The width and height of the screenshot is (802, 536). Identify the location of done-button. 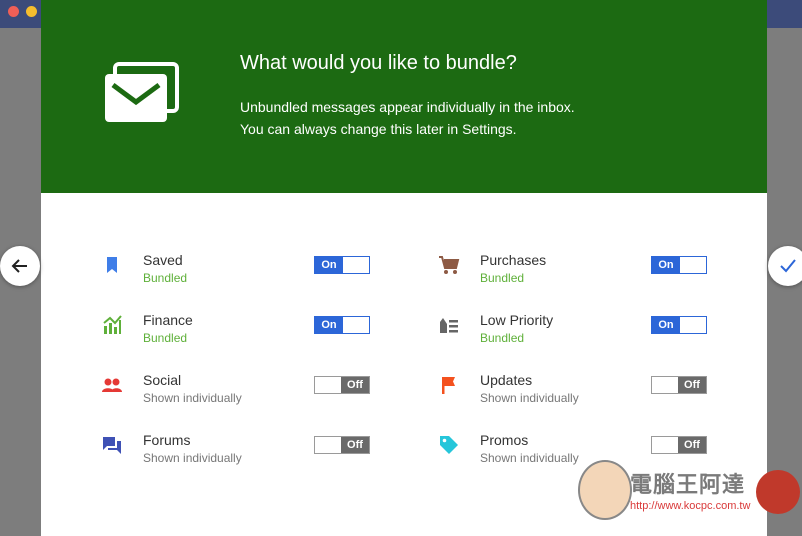
(785, 266).